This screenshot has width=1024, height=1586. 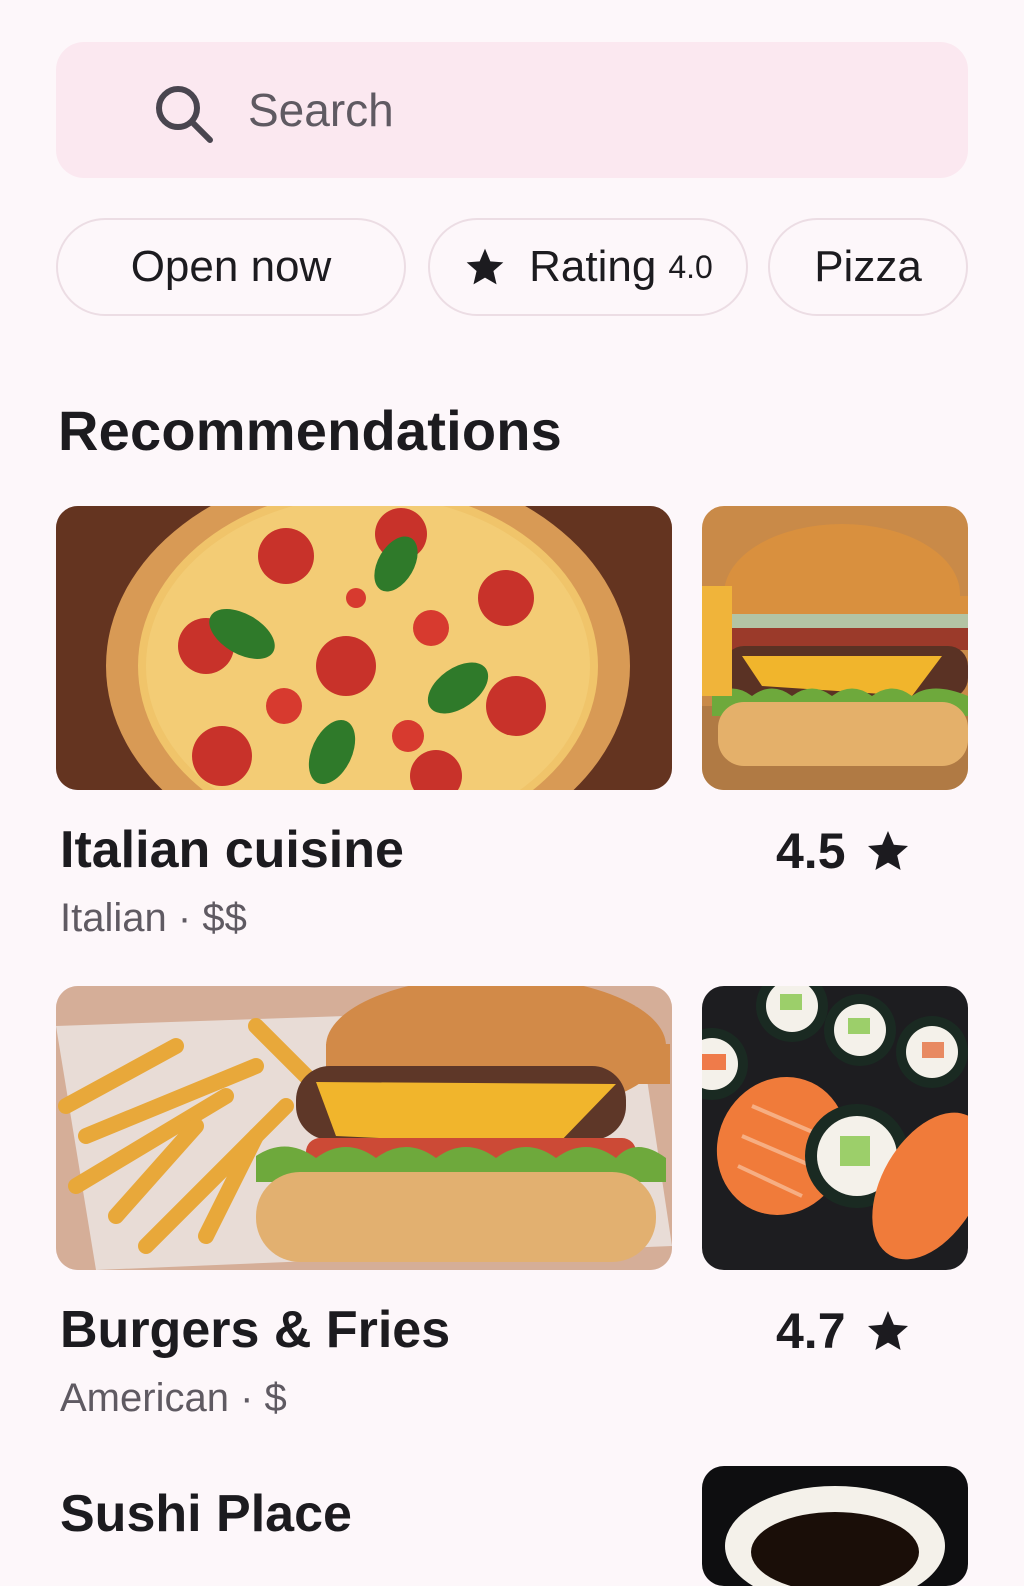 I want to click on filter-chips: Open now Rating 4.0 Pizza, so click(x=512, y=268).